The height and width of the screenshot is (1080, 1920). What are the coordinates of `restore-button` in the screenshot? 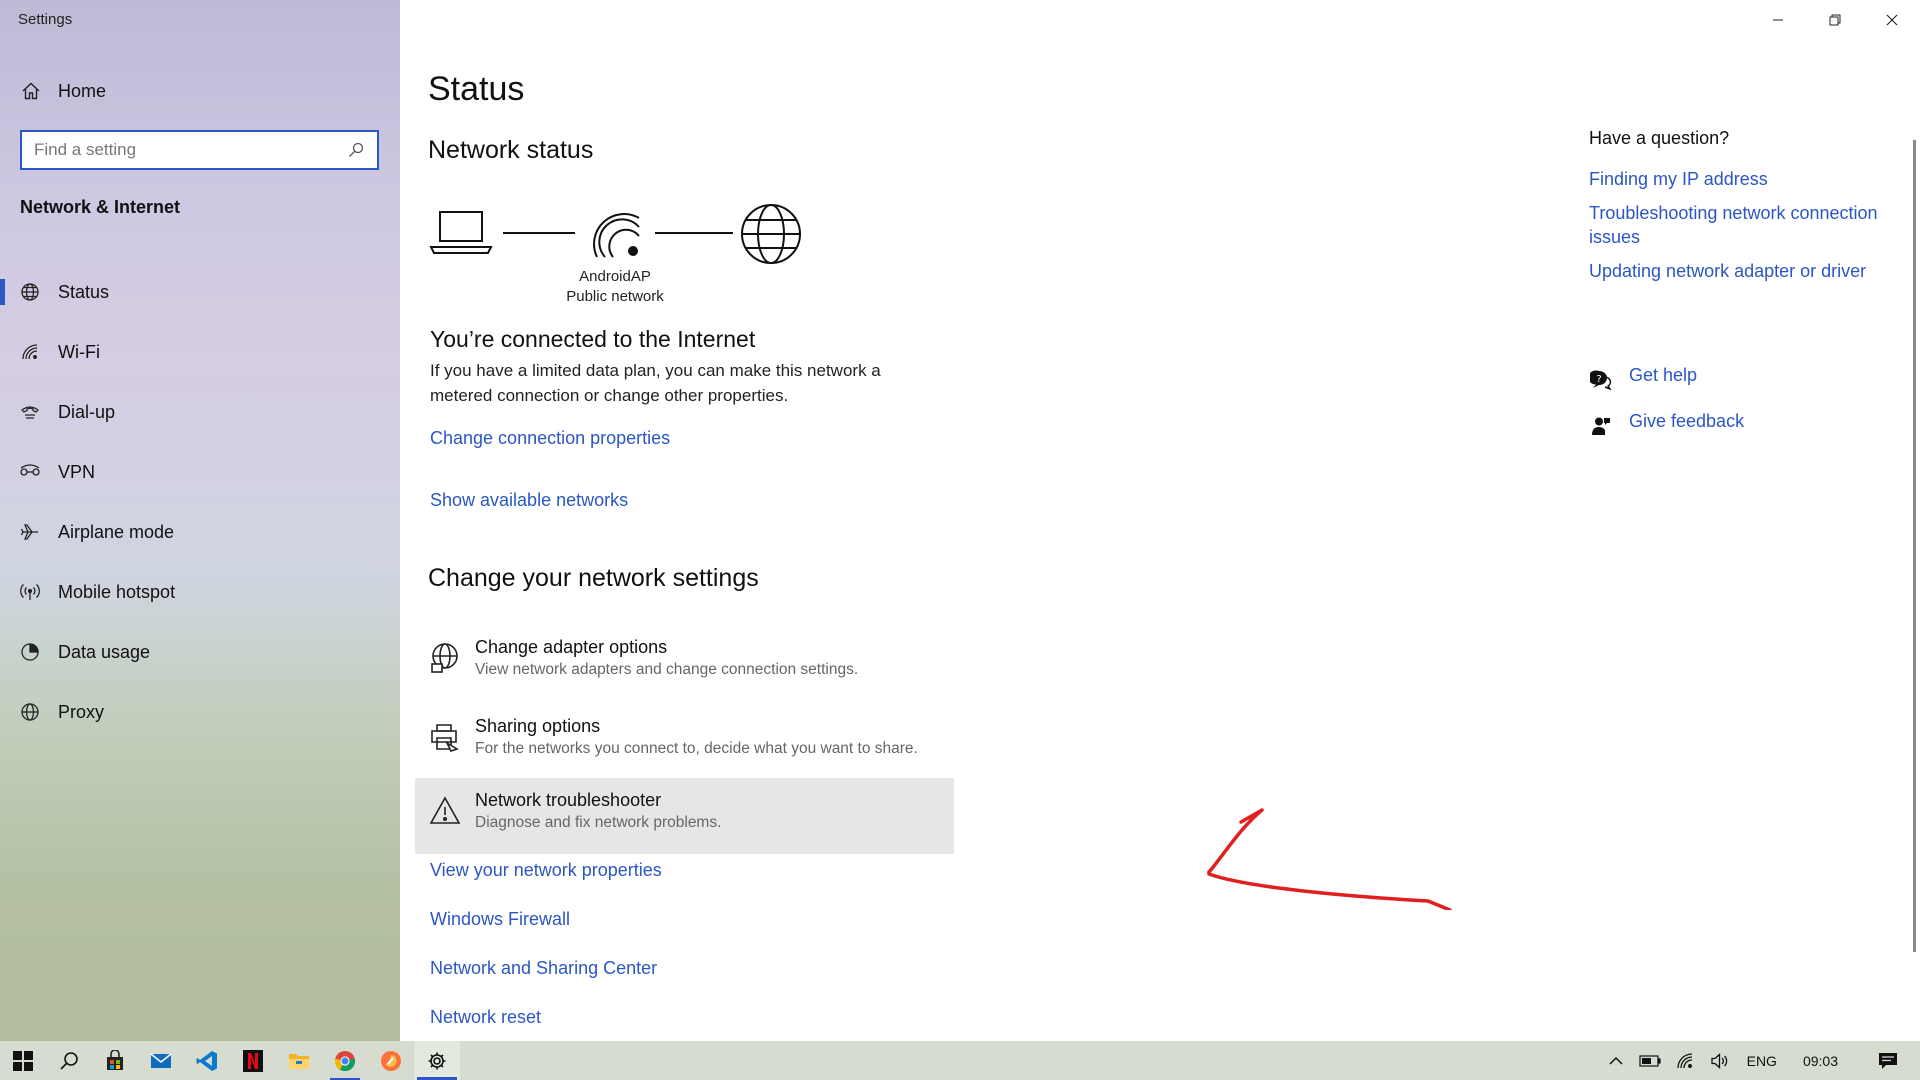 It's located at (1834, 20).